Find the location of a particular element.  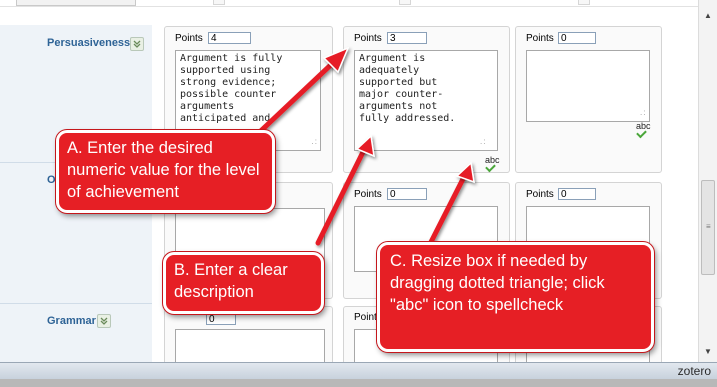

callout-b: B. Enter a clear description is located at coordinates (243, 283).